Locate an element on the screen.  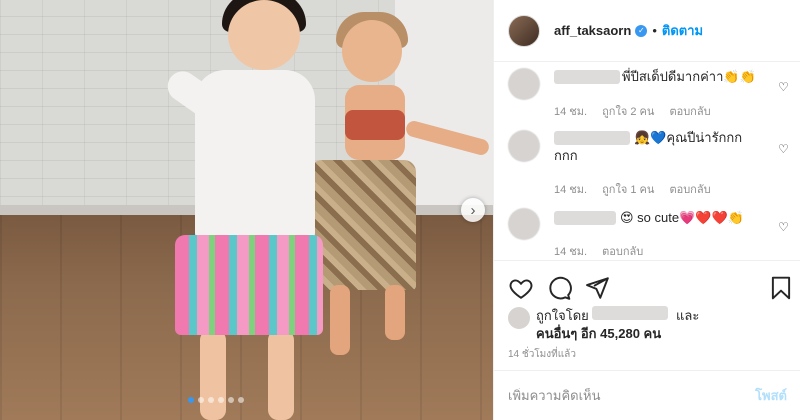
liker-avatar is located at coordinates (519, 318).